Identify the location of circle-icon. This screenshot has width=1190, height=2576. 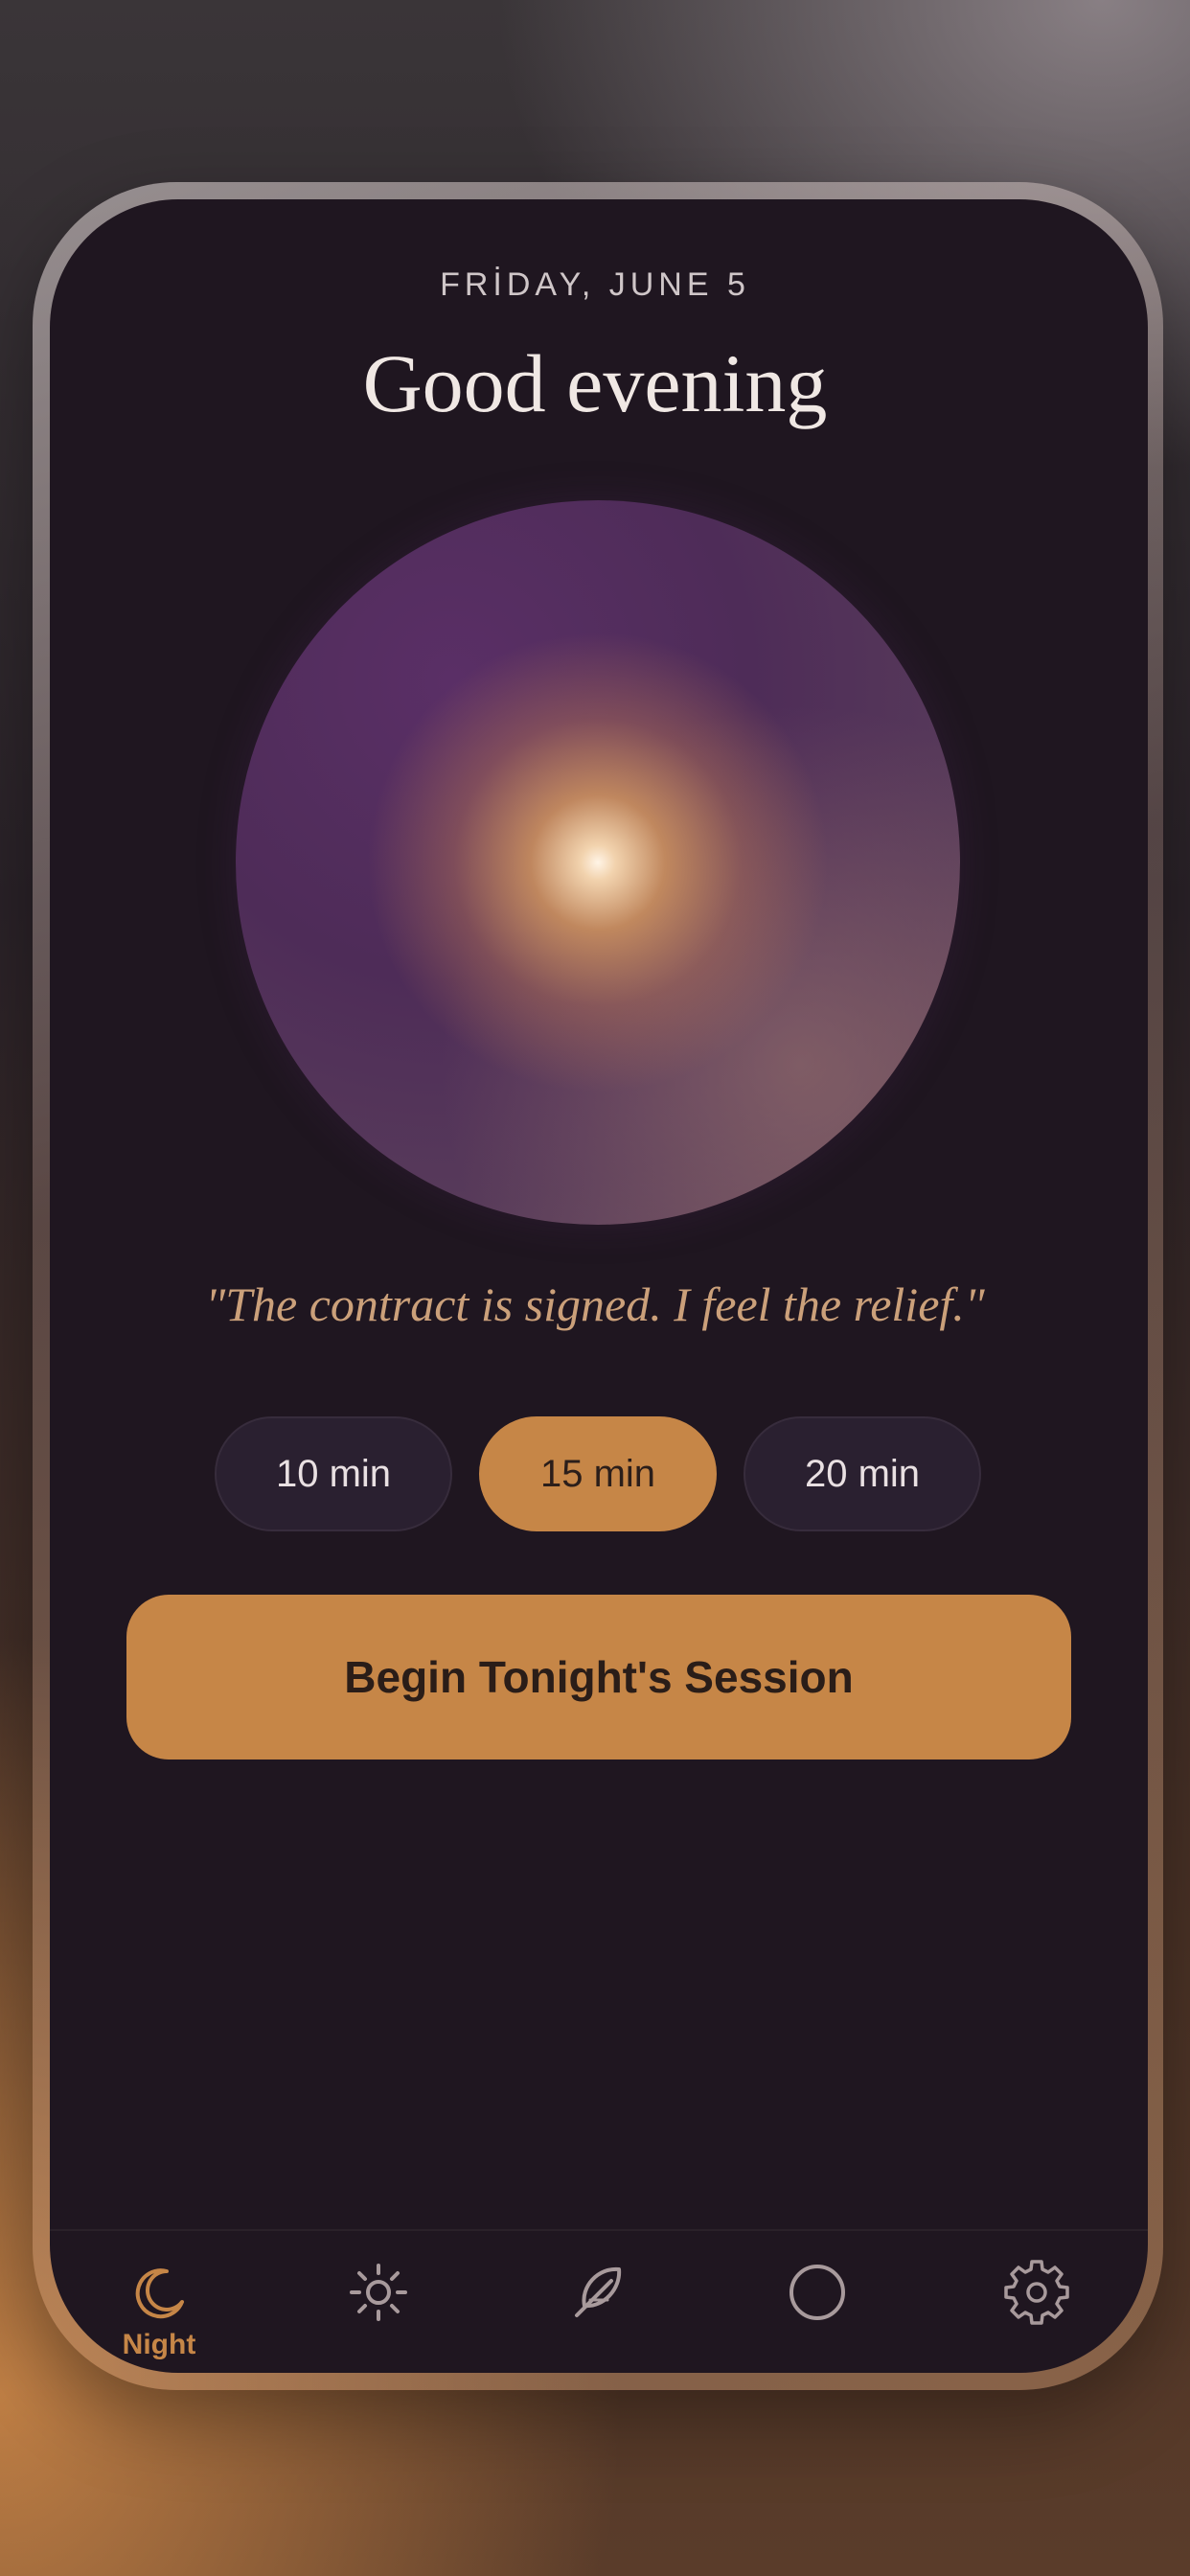
(818, 2292).